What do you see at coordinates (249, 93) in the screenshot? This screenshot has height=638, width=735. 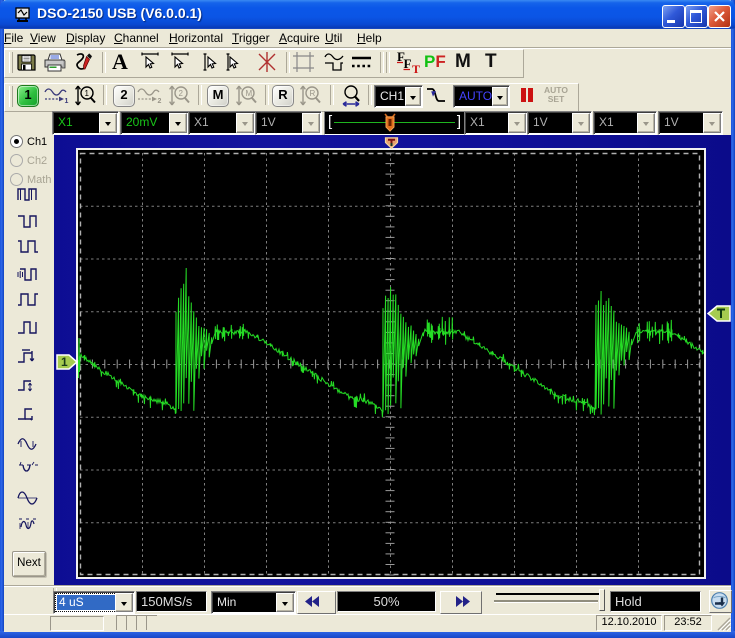 I see `svg-text: M` at bounding box center [249, 93].